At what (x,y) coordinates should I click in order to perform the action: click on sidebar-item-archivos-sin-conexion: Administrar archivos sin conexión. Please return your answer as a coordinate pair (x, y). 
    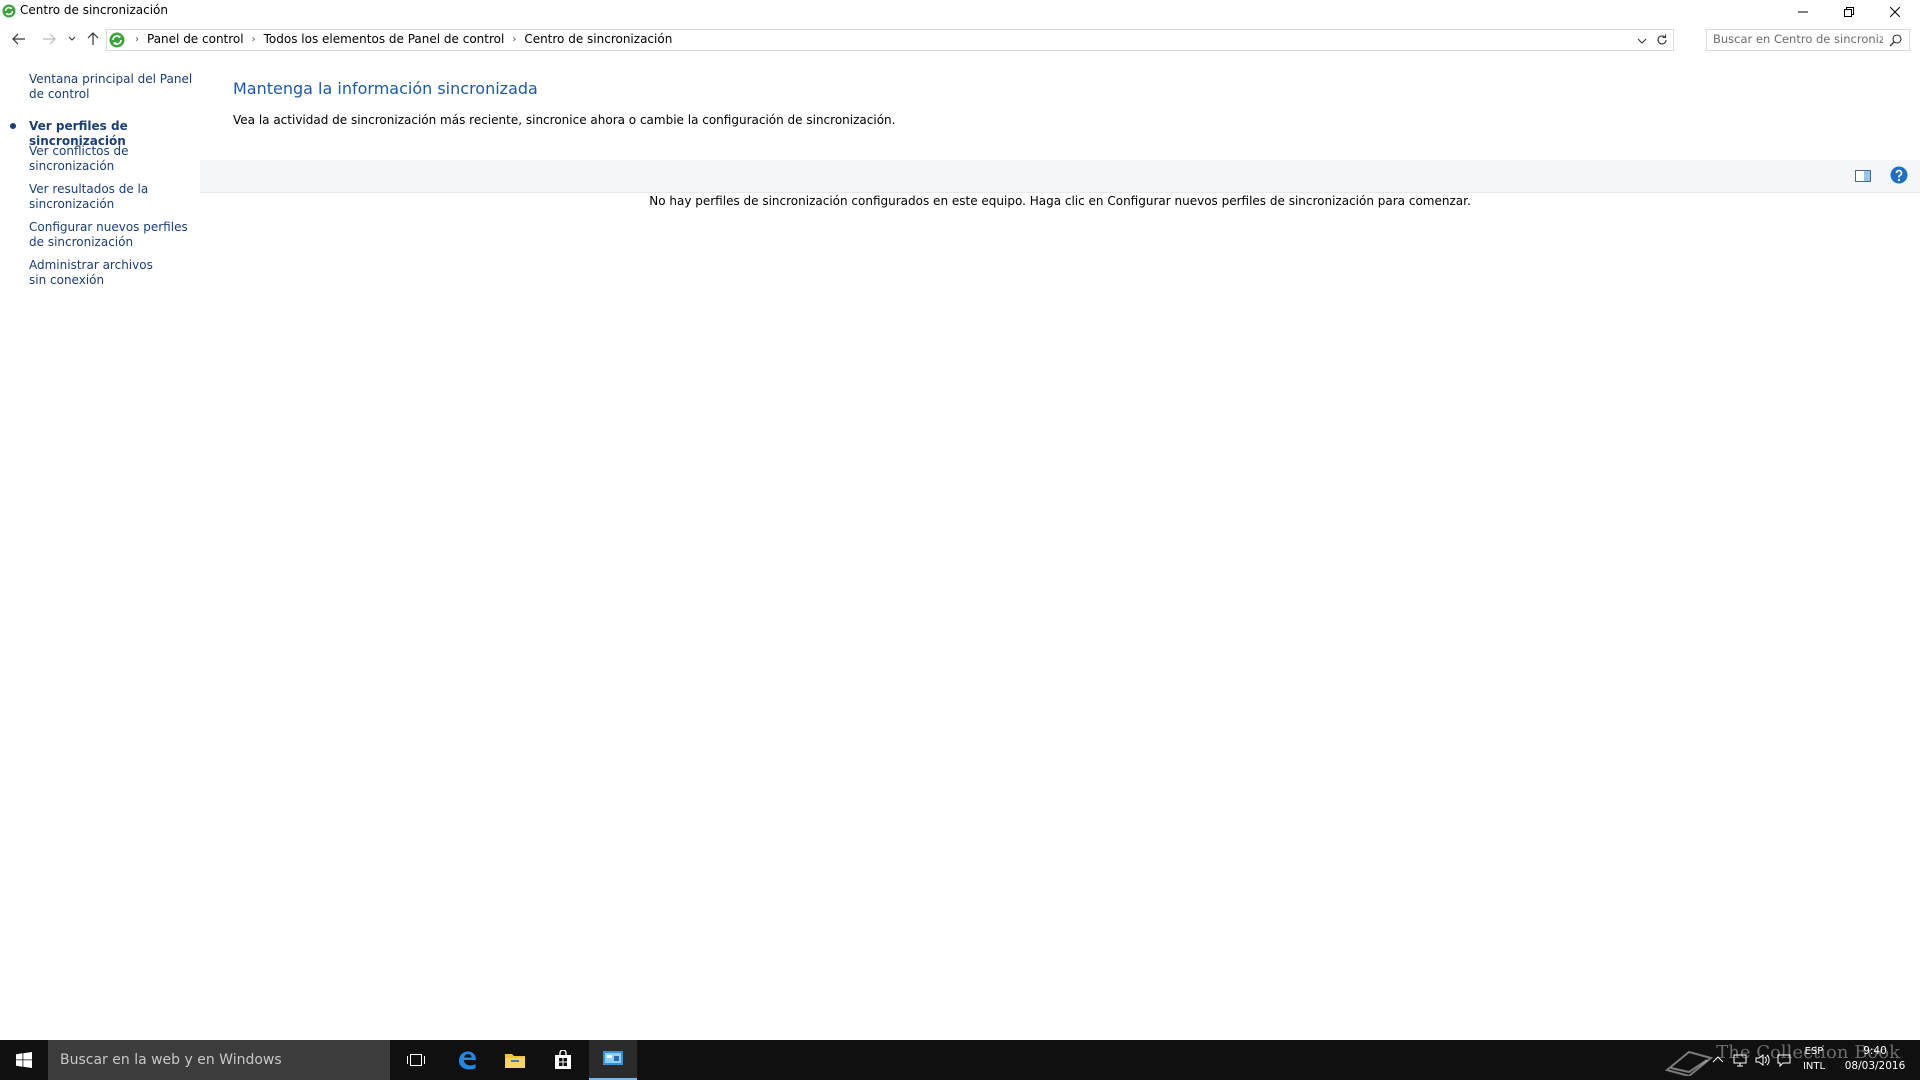
    Looking at the image, I should click on (99, 273).